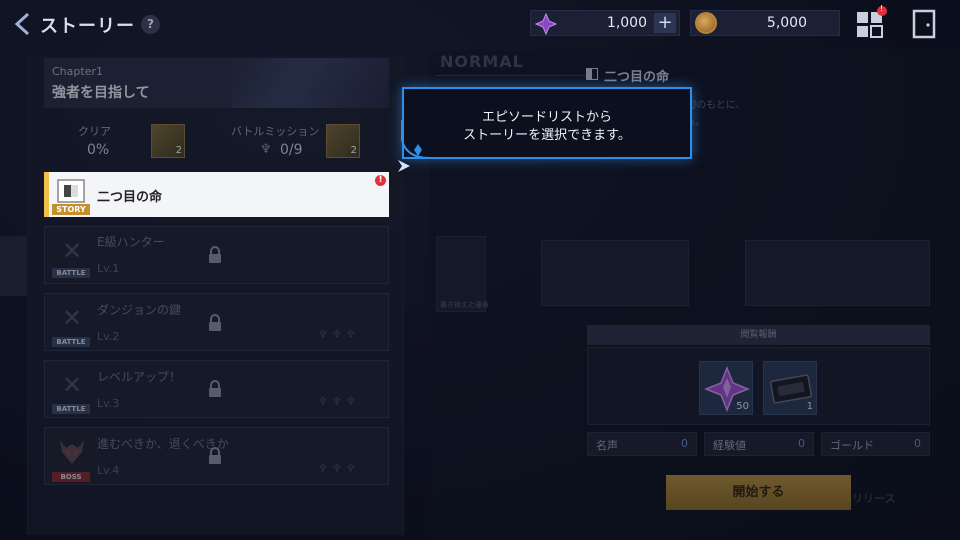  What do you see at coordinates (665, 23) in the screenshot?
I see `add-gem-button: +` at bounding box center [665, 23].